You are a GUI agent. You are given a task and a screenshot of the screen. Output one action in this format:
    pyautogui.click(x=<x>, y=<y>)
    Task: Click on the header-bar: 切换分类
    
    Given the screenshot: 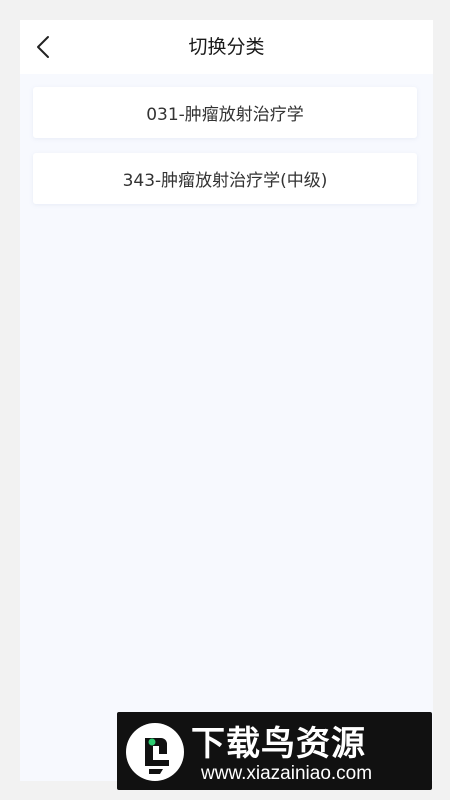 What is the action you would take?
    pyautogui.click(x=226, y=47)
    